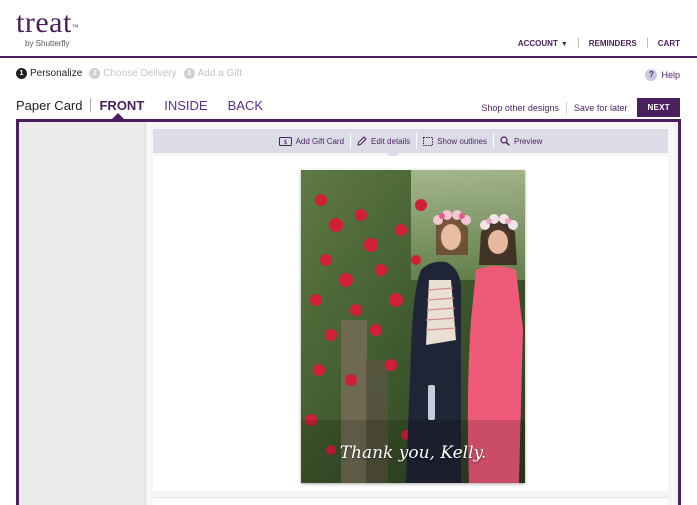 The image size is (697, 505). I want to click on account-link: ACCOUNT ▼, so click(543, 43).